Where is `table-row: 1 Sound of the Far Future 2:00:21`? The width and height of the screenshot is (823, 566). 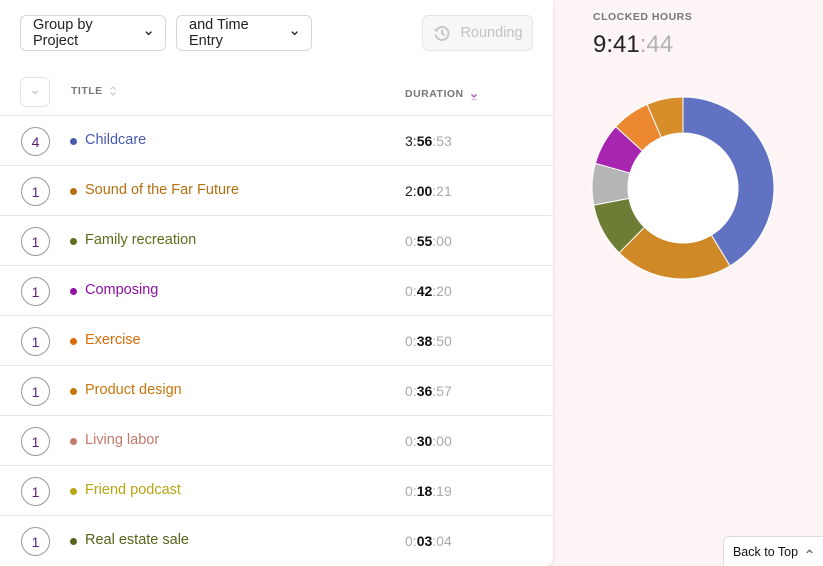 table-row: 1 Sound of the Far Future 2:00:21 is located at coordinates (276, 191).